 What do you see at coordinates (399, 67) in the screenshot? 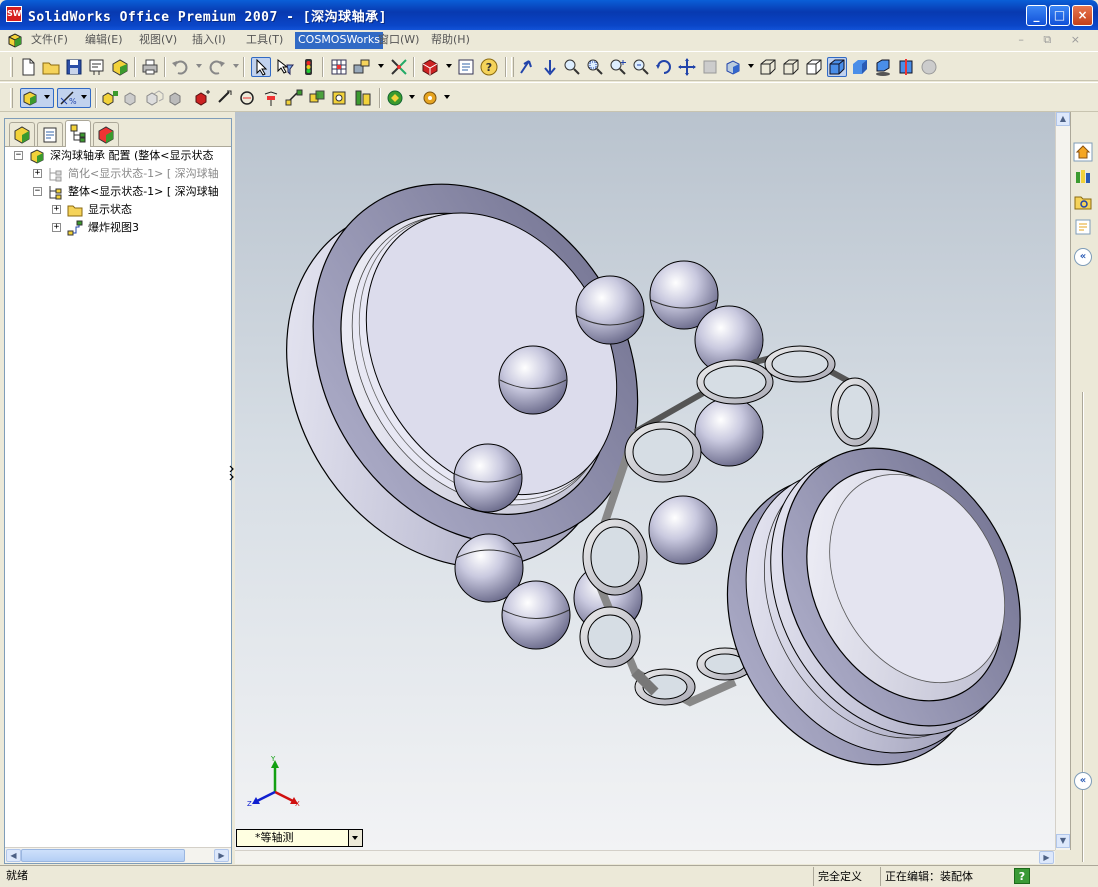
I see `mate-icon` at bounding box center [399, 67].